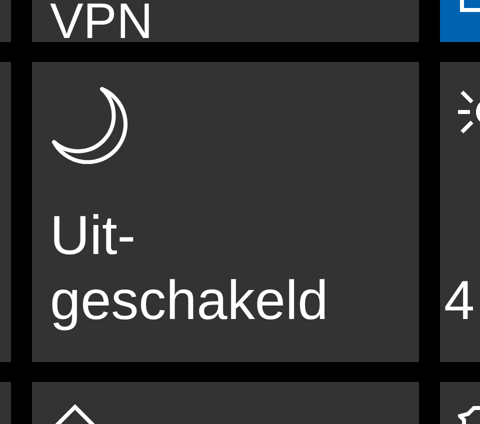  I want to click on quick-action-tile: VPN, so click(225, 21).